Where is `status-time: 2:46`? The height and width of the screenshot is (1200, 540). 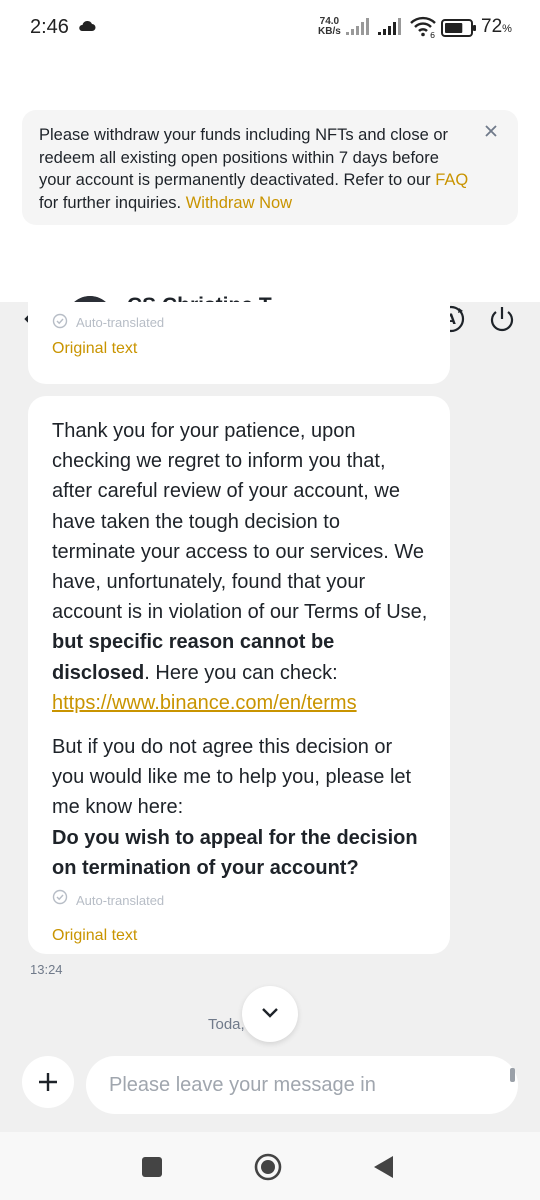
status-time: 2:46 is located at coordinates (49, 27).